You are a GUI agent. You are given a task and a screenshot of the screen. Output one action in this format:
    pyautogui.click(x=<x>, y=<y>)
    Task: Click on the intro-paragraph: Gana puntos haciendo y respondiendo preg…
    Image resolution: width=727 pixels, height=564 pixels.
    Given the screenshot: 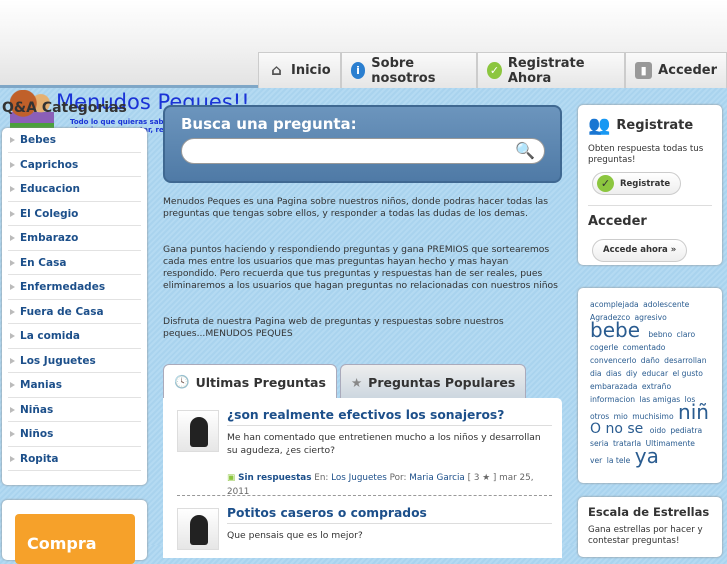 What is the action you would take?
    pyautogui.click(x=360, y=267)
    